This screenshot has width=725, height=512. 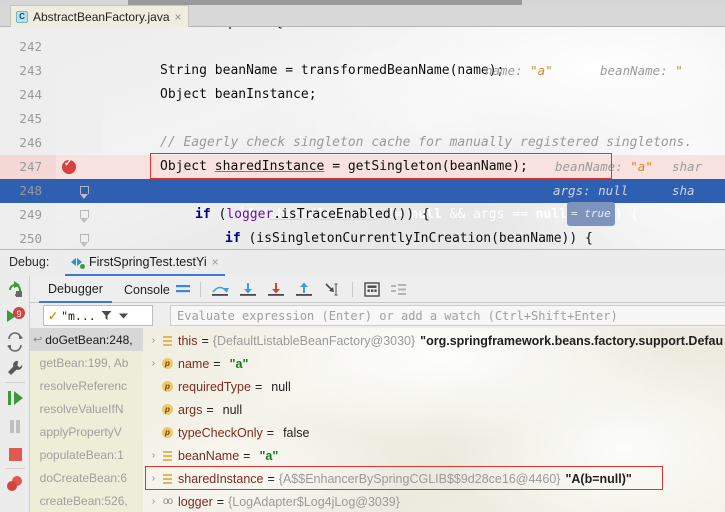 What do you see at coordinates (15, 290) in the screenshot?
I see `rerun-icon` at bounding box center [15, 290].